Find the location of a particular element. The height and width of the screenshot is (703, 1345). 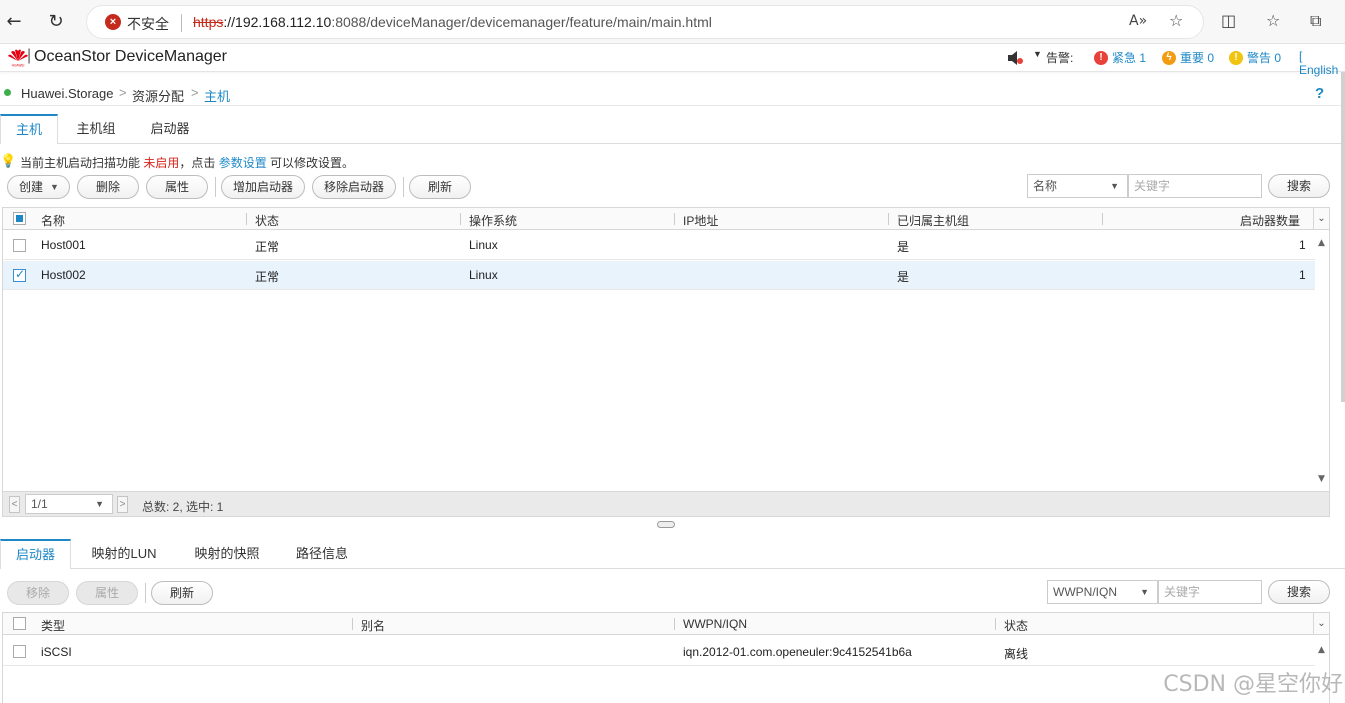

tip-middle: ，点击 is located at coordinates (199, 163).